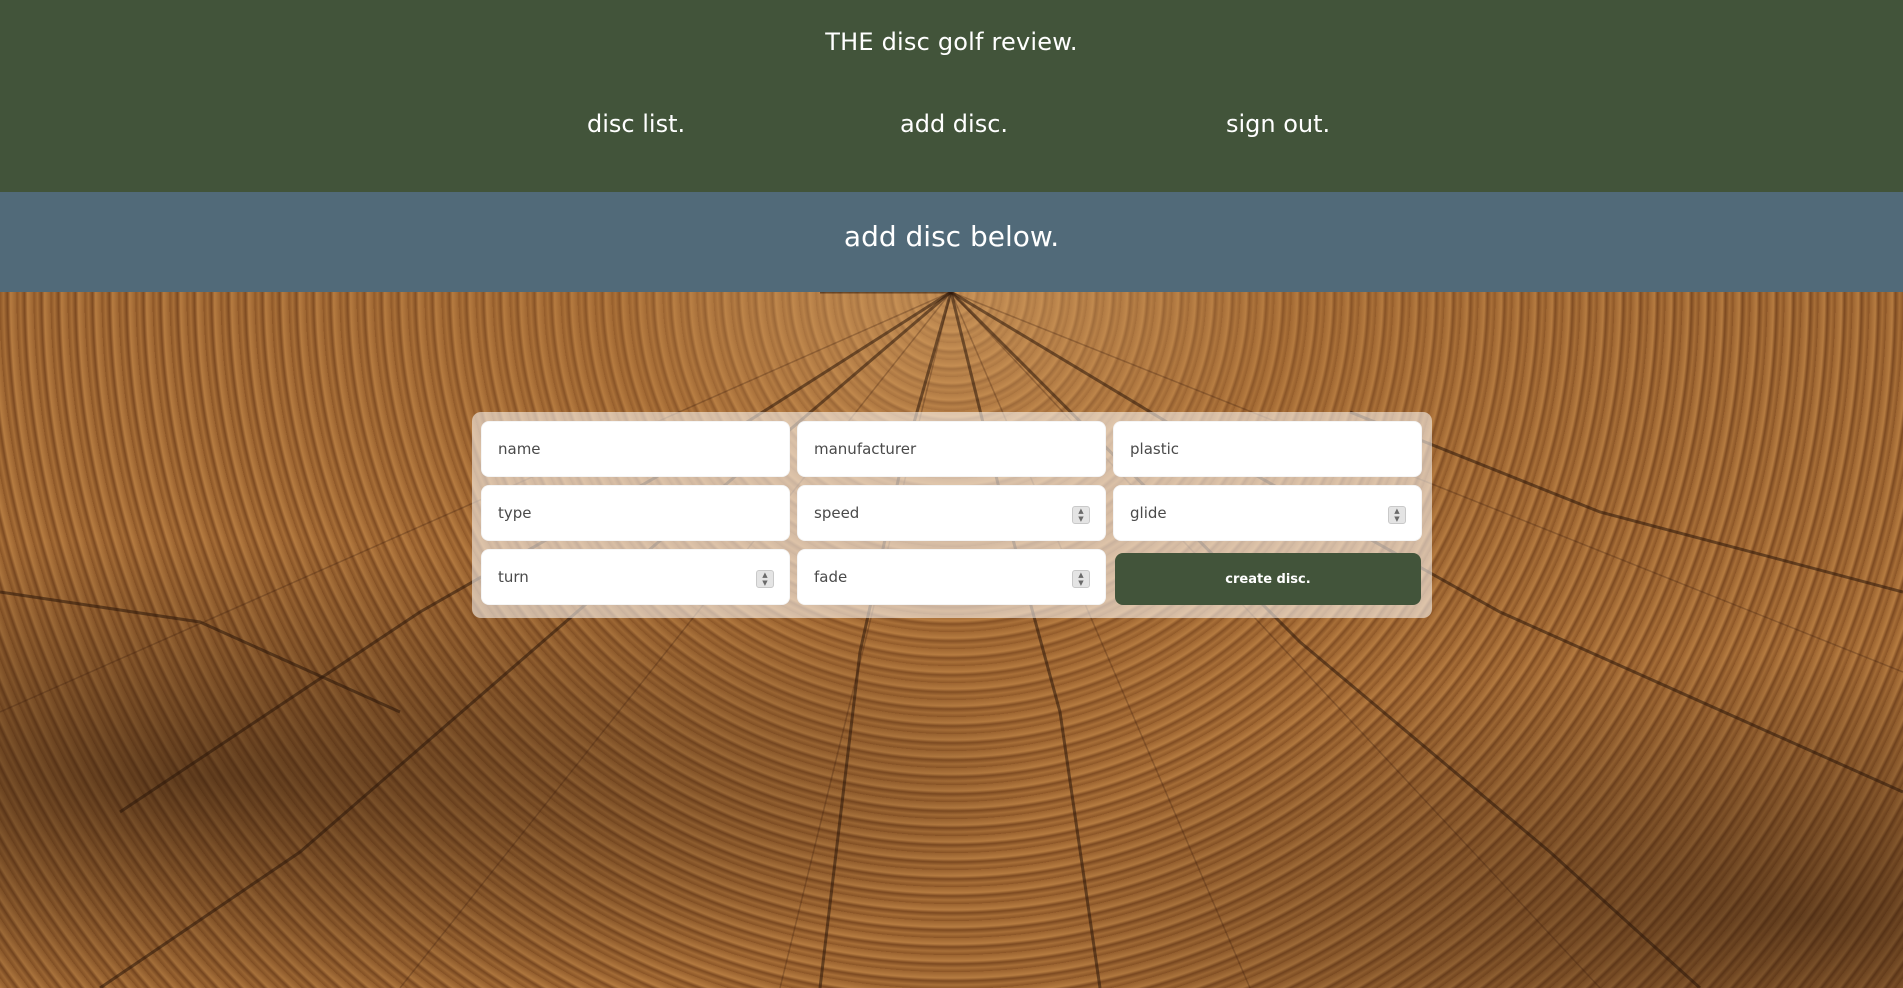  I want to click on fade-input, so click(951, 577).